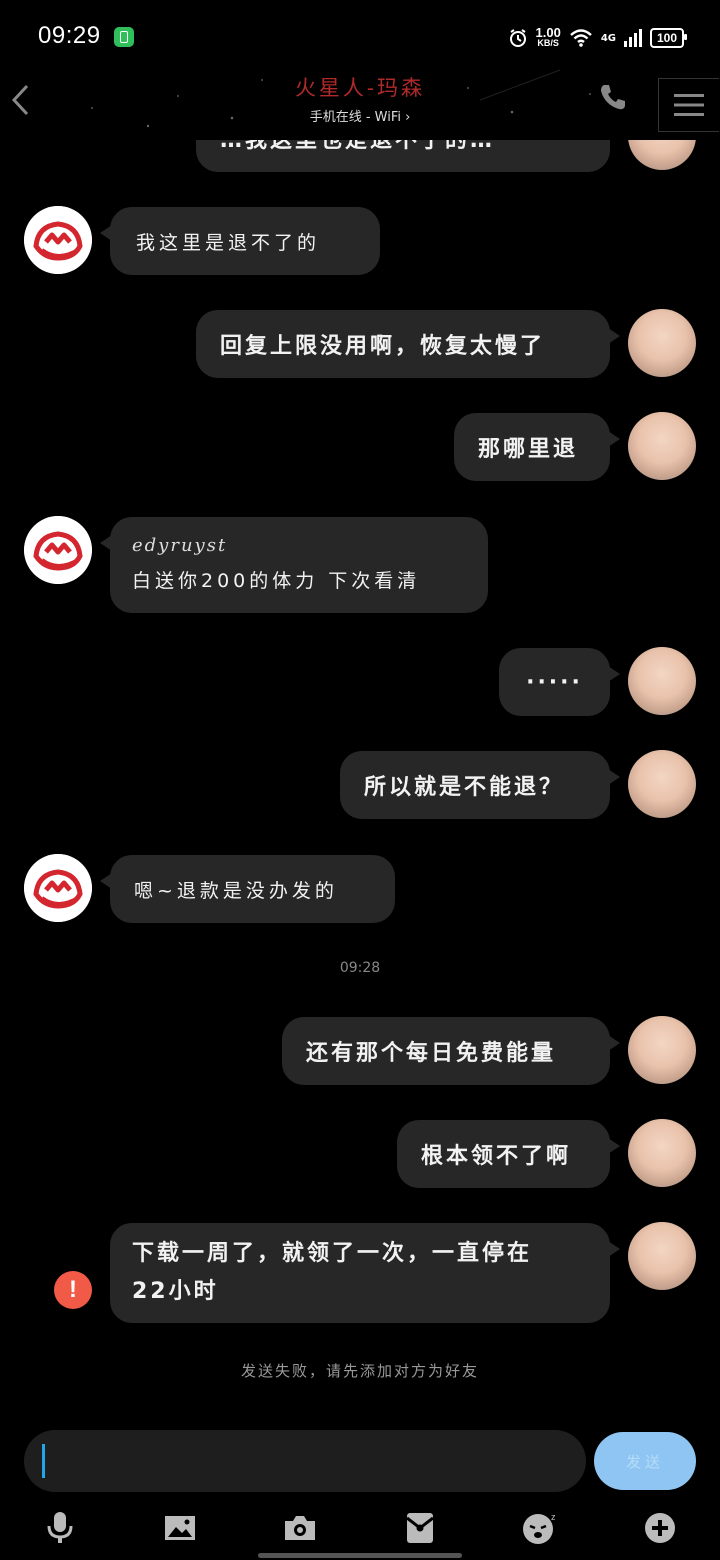 The image size is (720, 1560). I want to click on alarm-icon, so click(517, 38).